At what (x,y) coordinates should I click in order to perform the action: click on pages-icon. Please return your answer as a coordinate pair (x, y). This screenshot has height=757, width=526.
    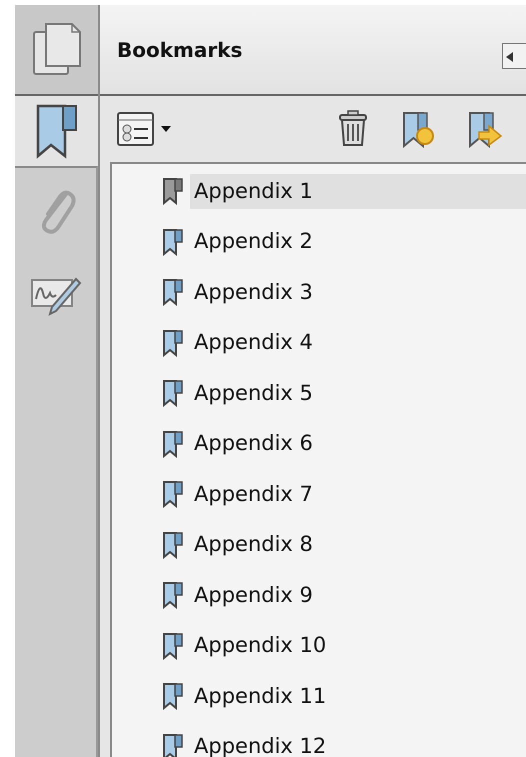
    Looking at the image, I should click on (57, 50).